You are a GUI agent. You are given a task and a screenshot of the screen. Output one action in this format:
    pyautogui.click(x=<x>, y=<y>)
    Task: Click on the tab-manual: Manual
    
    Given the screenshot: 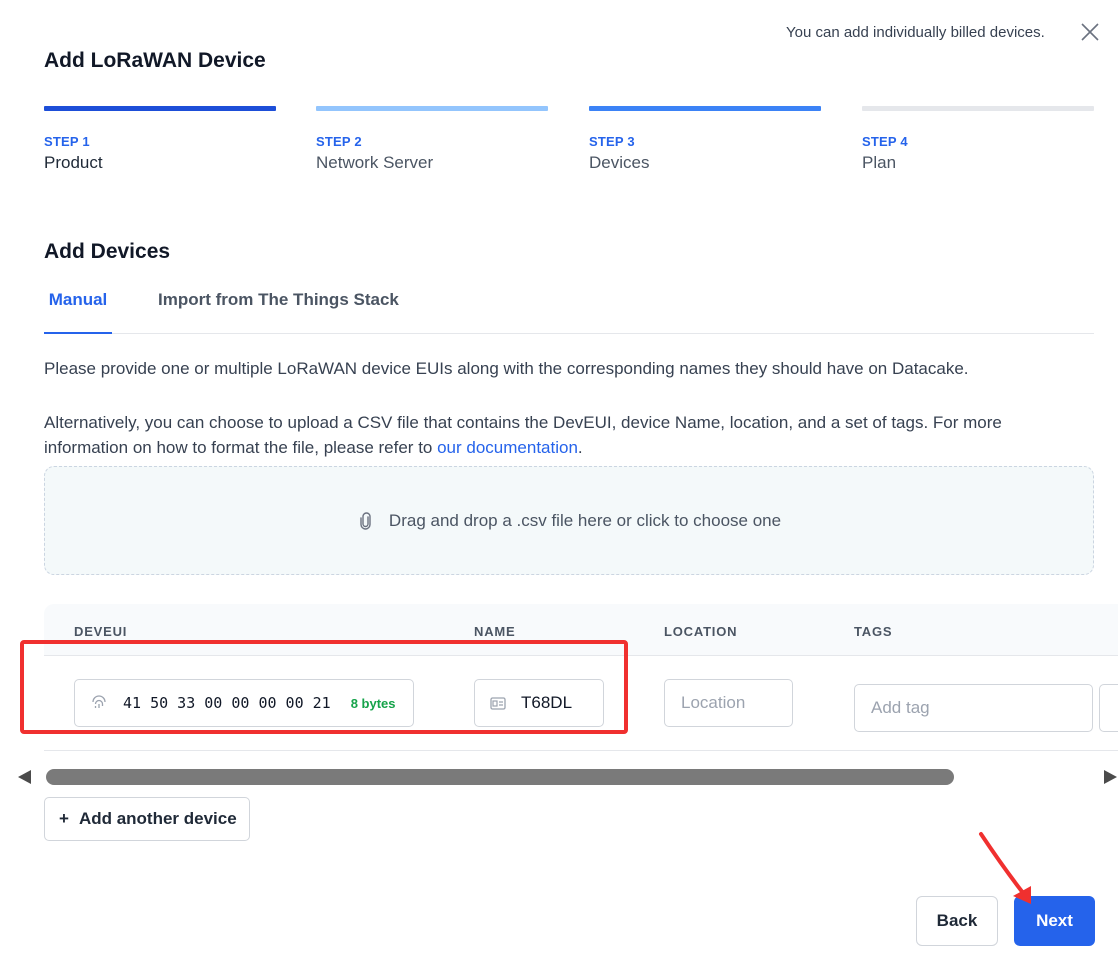 What is the action you would take?
    pyautogui.click(x=78, y=312)
    